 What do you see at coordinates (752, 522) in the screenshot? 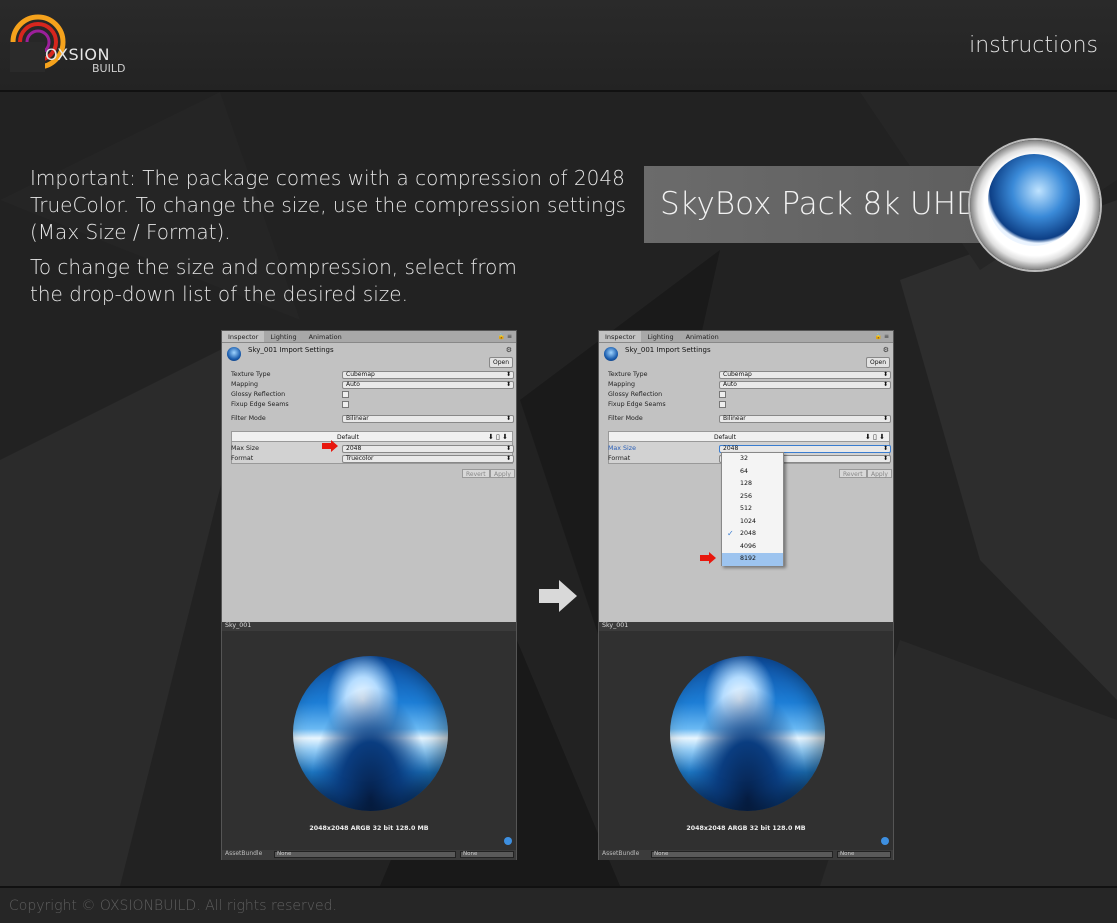
I see `dropdown-option: 1024` at bounding box center [752, 522].